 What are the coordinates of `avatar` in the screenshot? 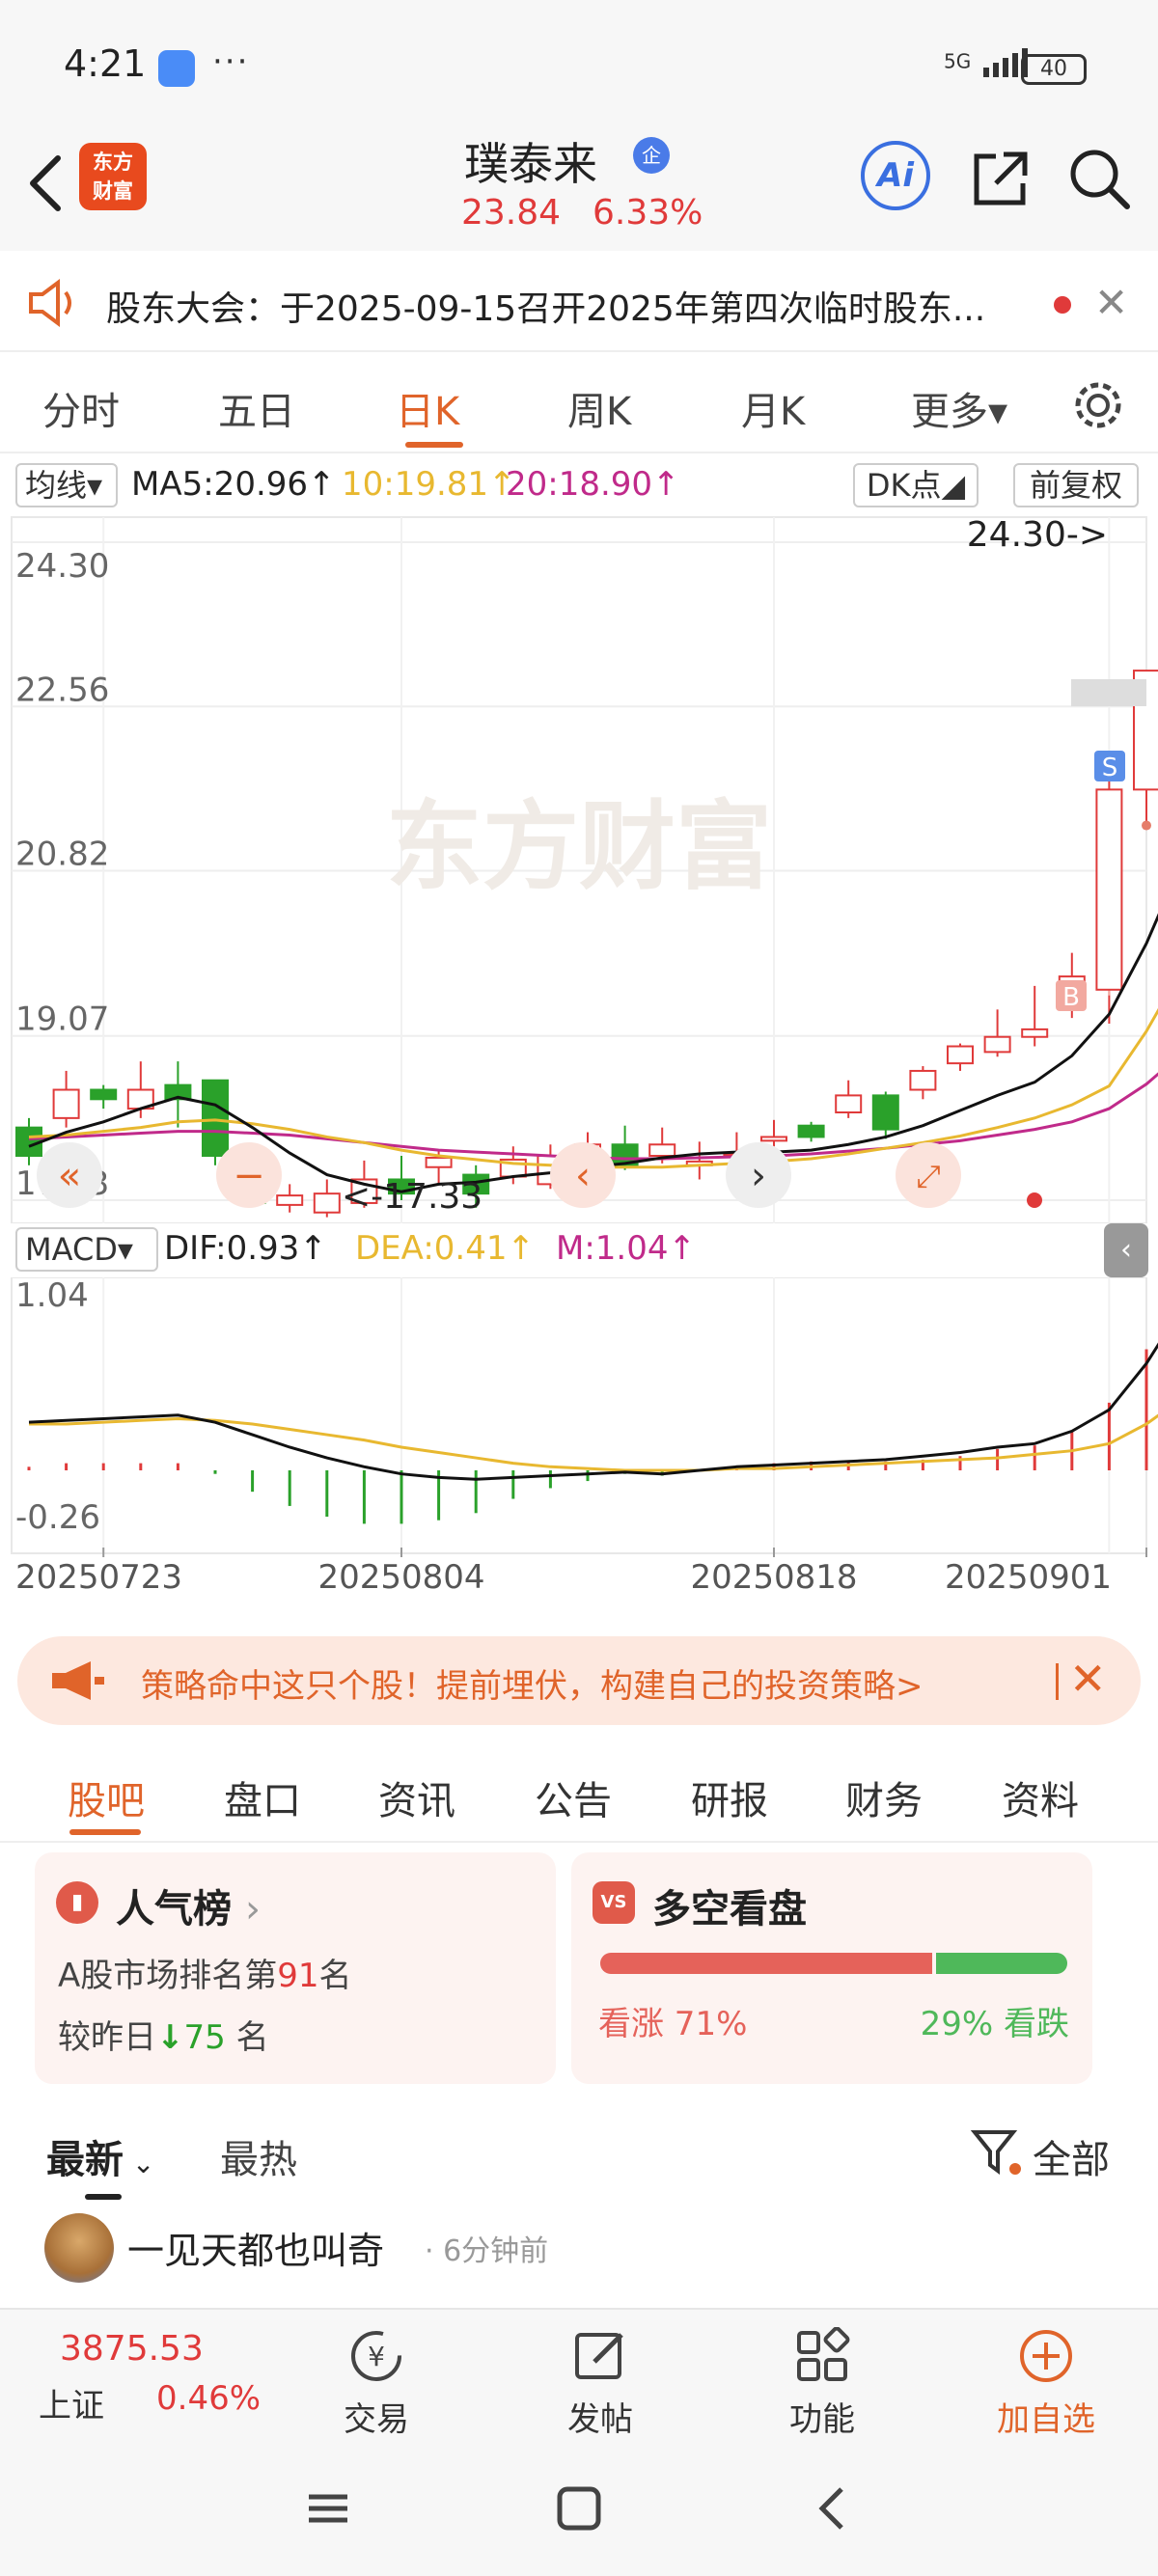 It's located at (79, 2248).